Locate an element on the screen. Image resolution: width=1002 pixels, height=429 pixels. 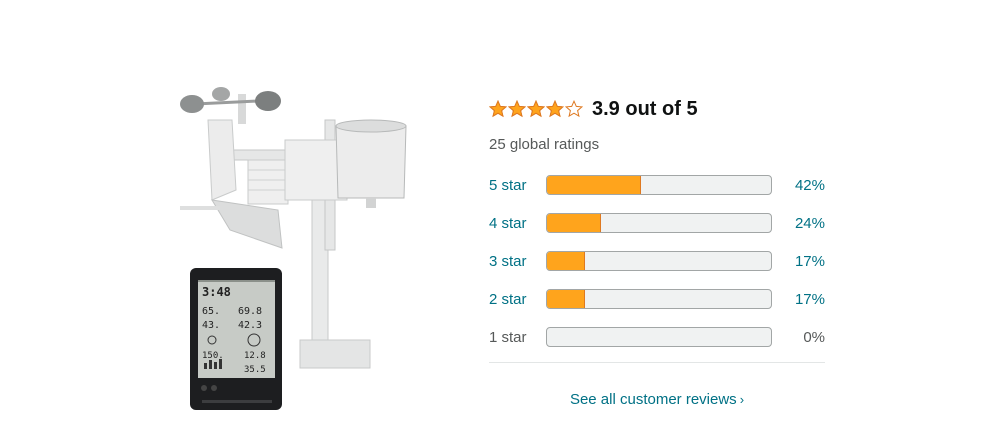
svg-text: 3:48 is located at coordinates (216, 292).